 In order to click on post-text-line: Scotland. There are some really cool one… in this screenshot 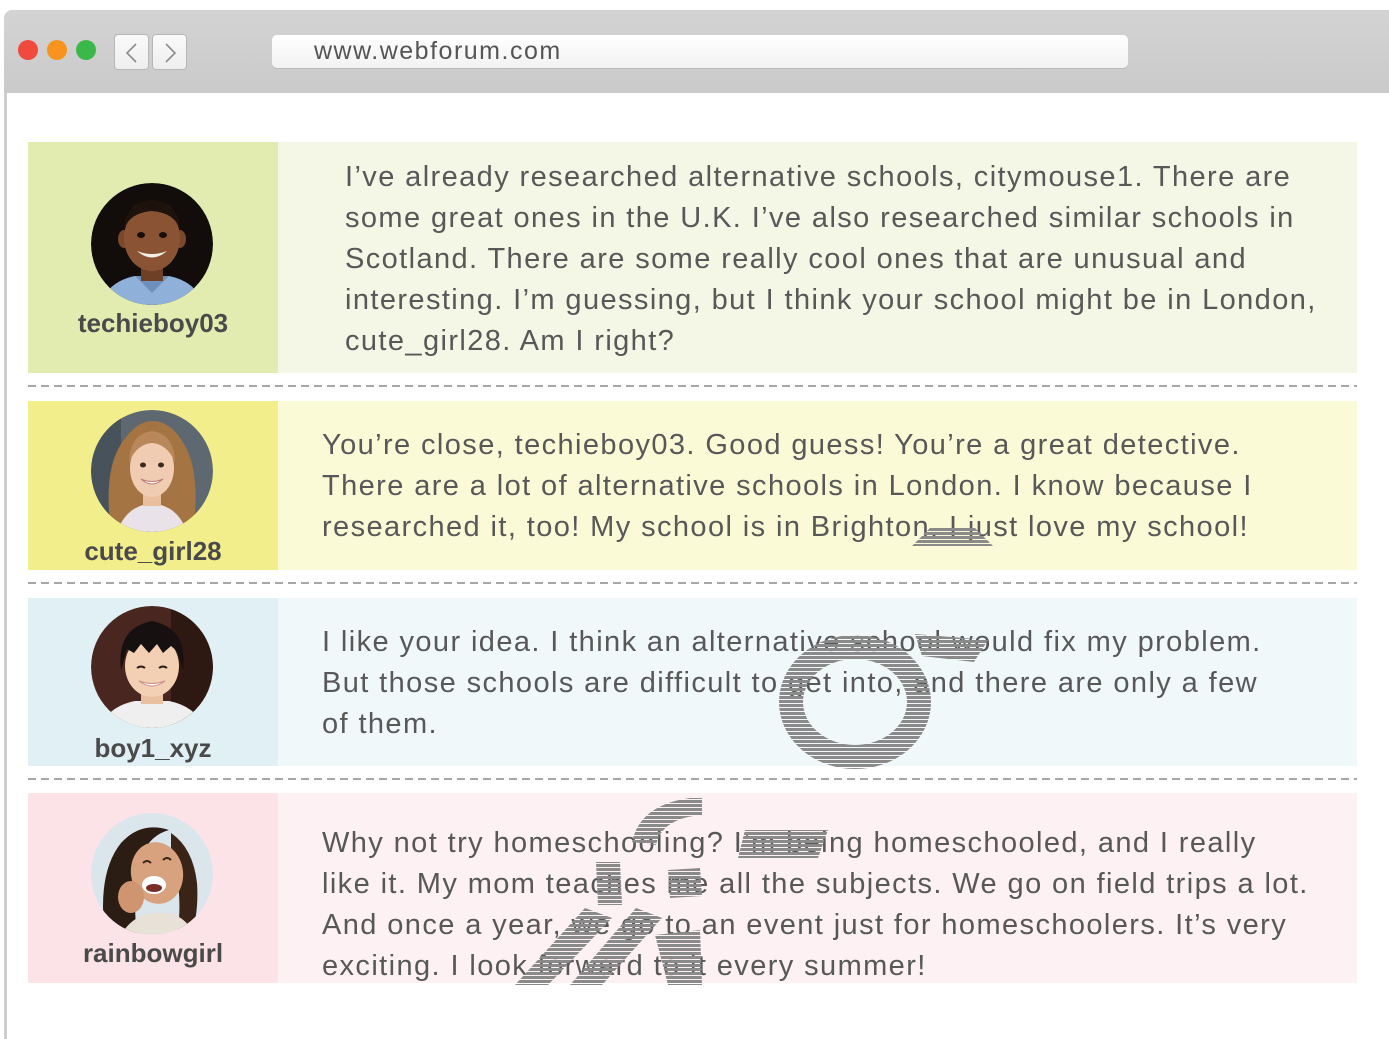, I will do `click(796, 259)`.